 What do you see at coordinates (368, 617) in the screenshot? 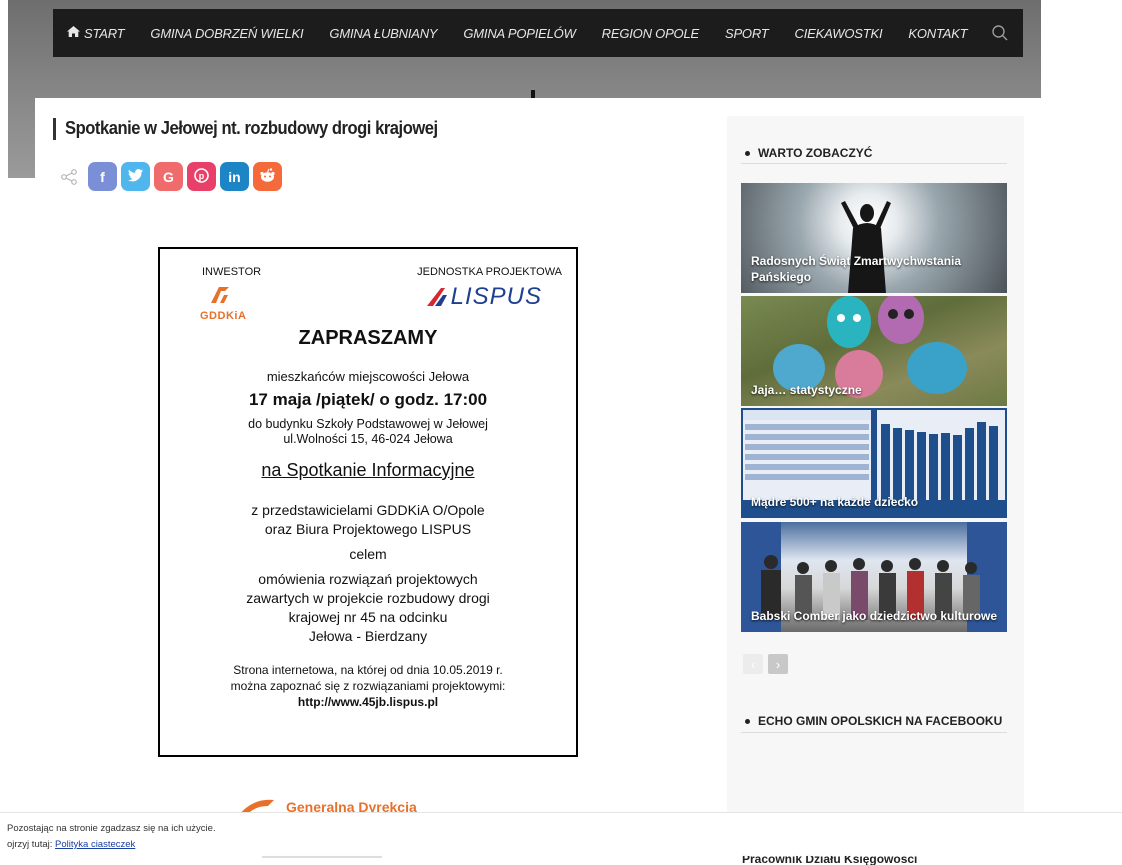
I see `poster-line: krajowej nr 45 na odcinku` at bounding box center [368, 617].